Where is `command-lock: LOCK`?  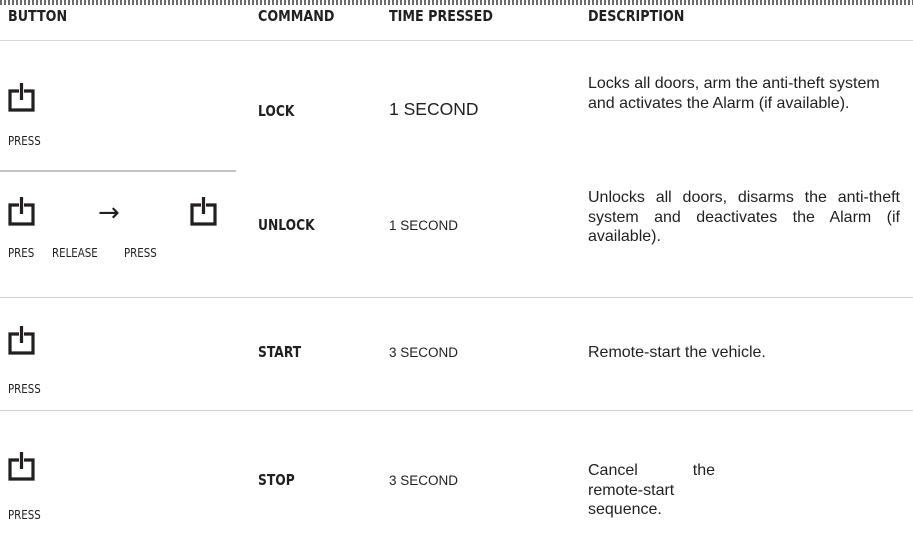 command-lock: LOCK is located at coordinates (276, 111).